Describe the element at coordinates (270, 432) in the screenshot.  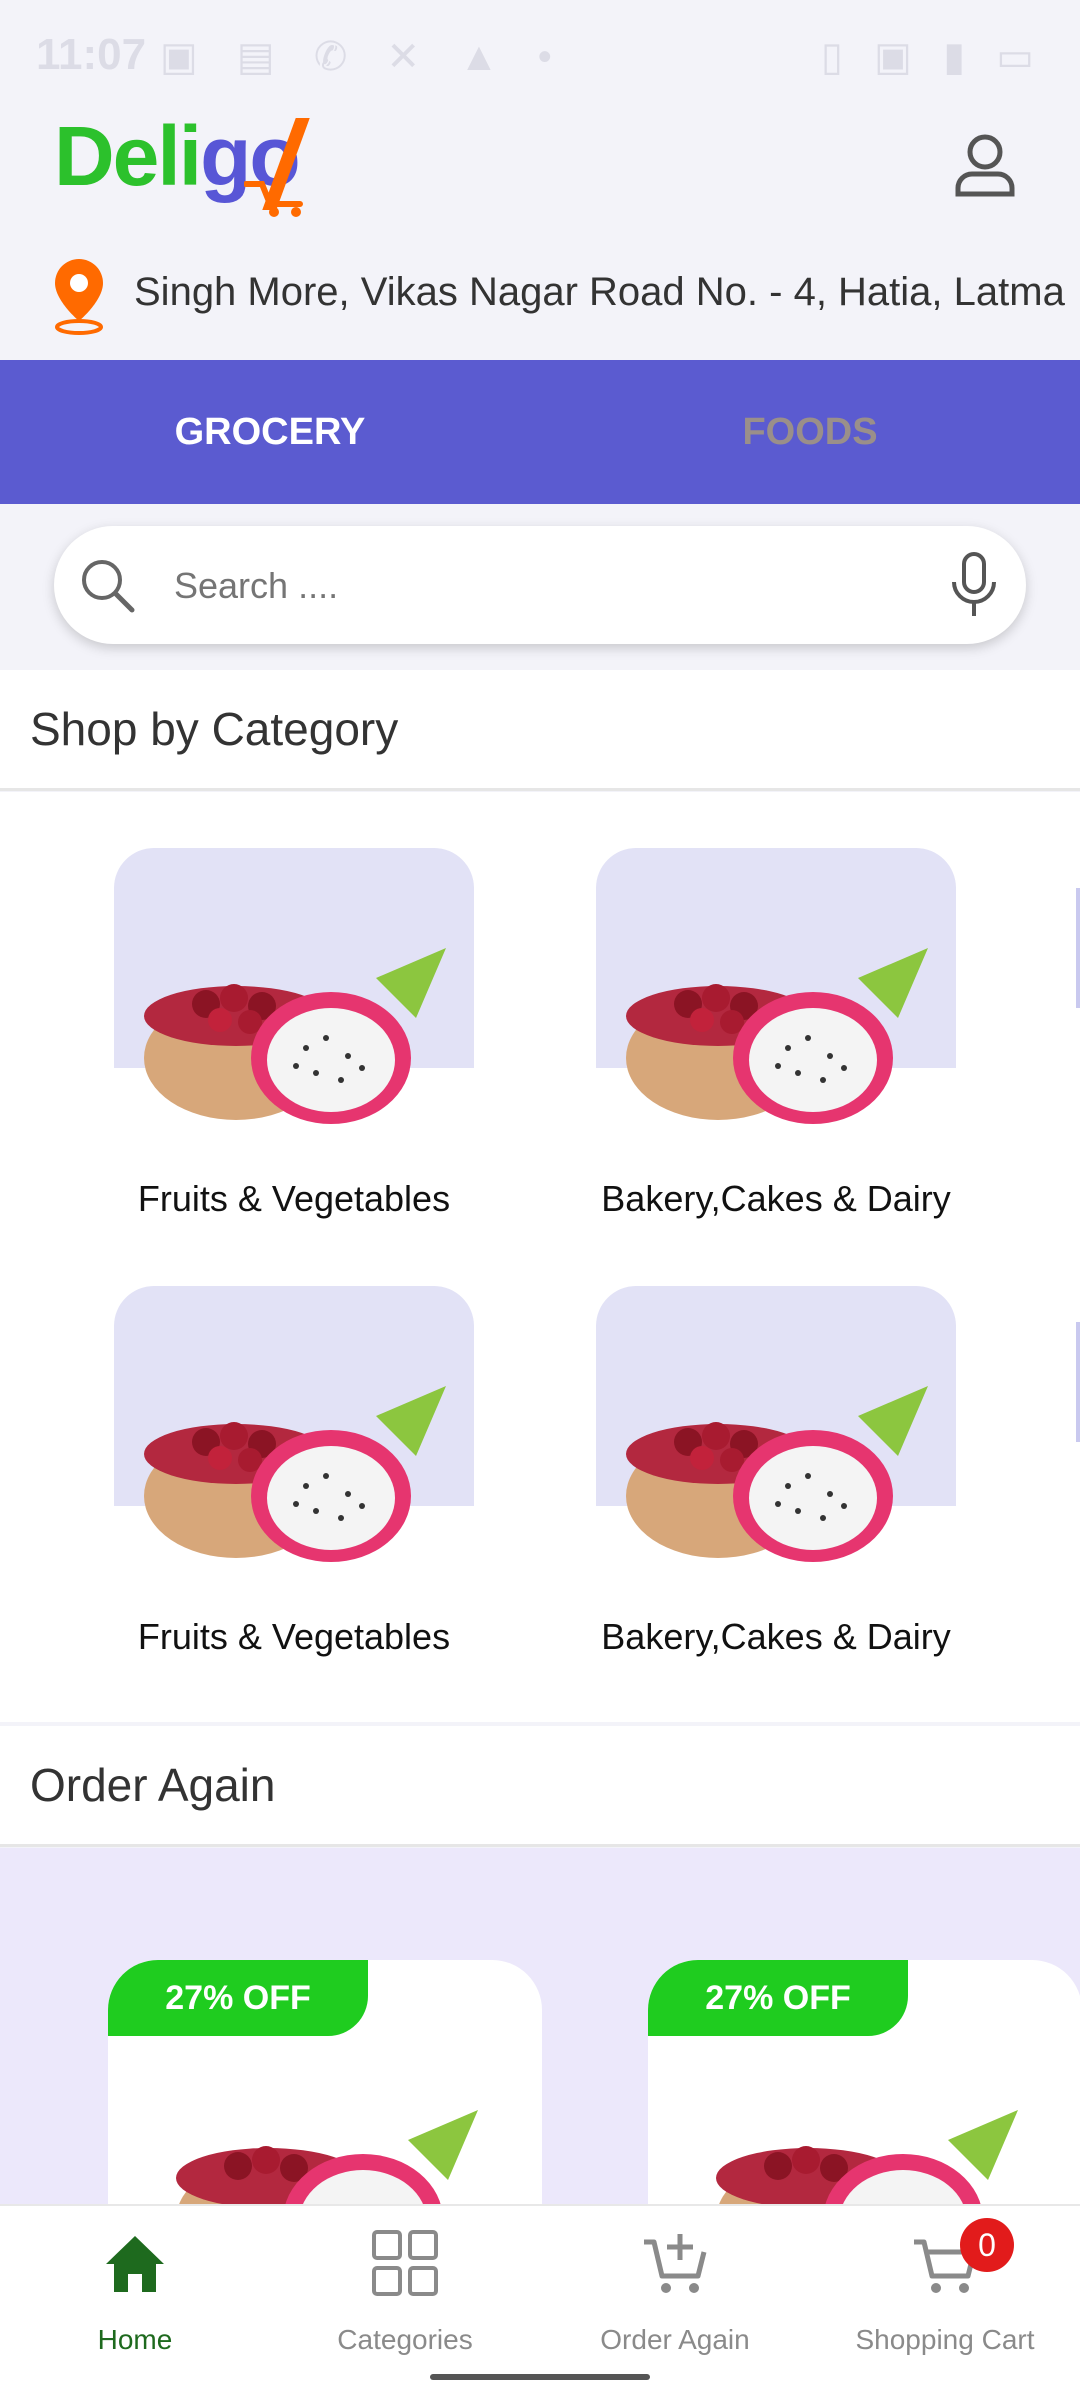
I see `tab-grocery: GROCERY` at that location.